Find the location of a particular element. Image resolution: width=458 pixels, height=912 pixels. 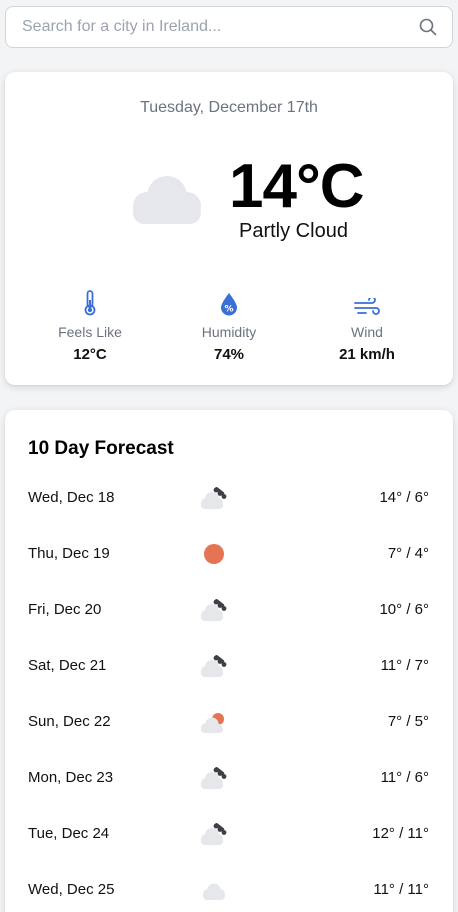

forecast-day: Wed, Dec 25 is located at coordinates (71, 889).